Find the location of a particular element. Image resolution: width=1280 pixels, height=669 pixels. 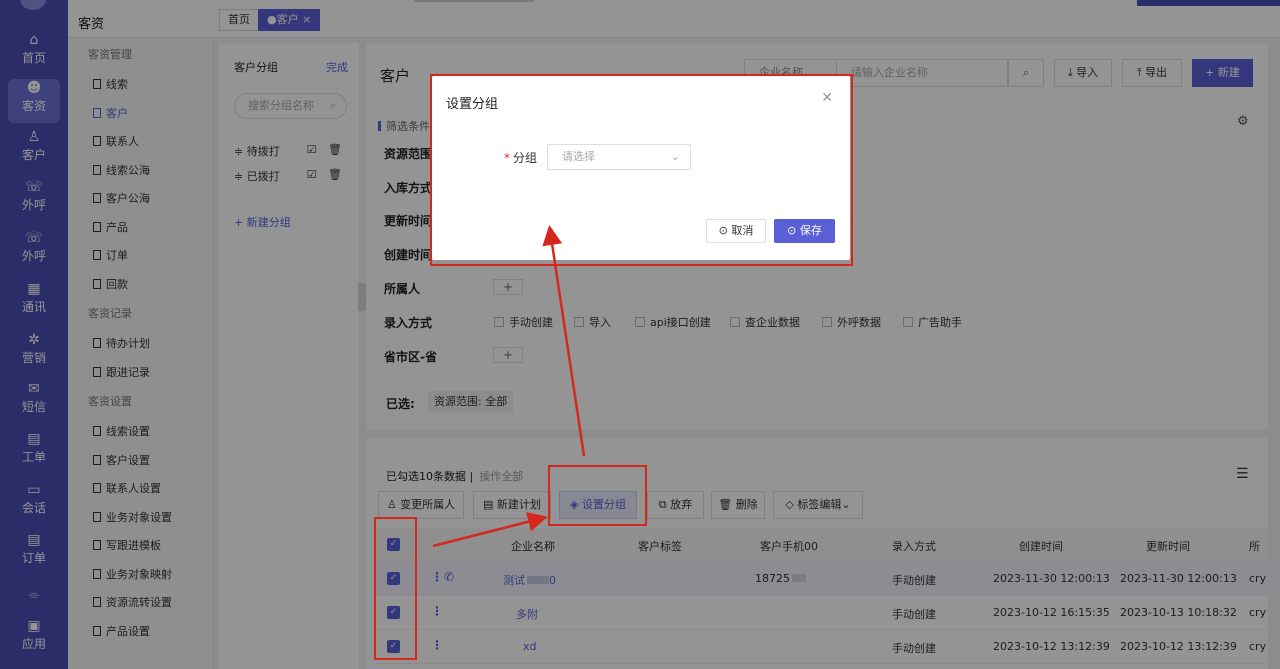

annotation-box-checkboxes is located at coordinates (395, 588).